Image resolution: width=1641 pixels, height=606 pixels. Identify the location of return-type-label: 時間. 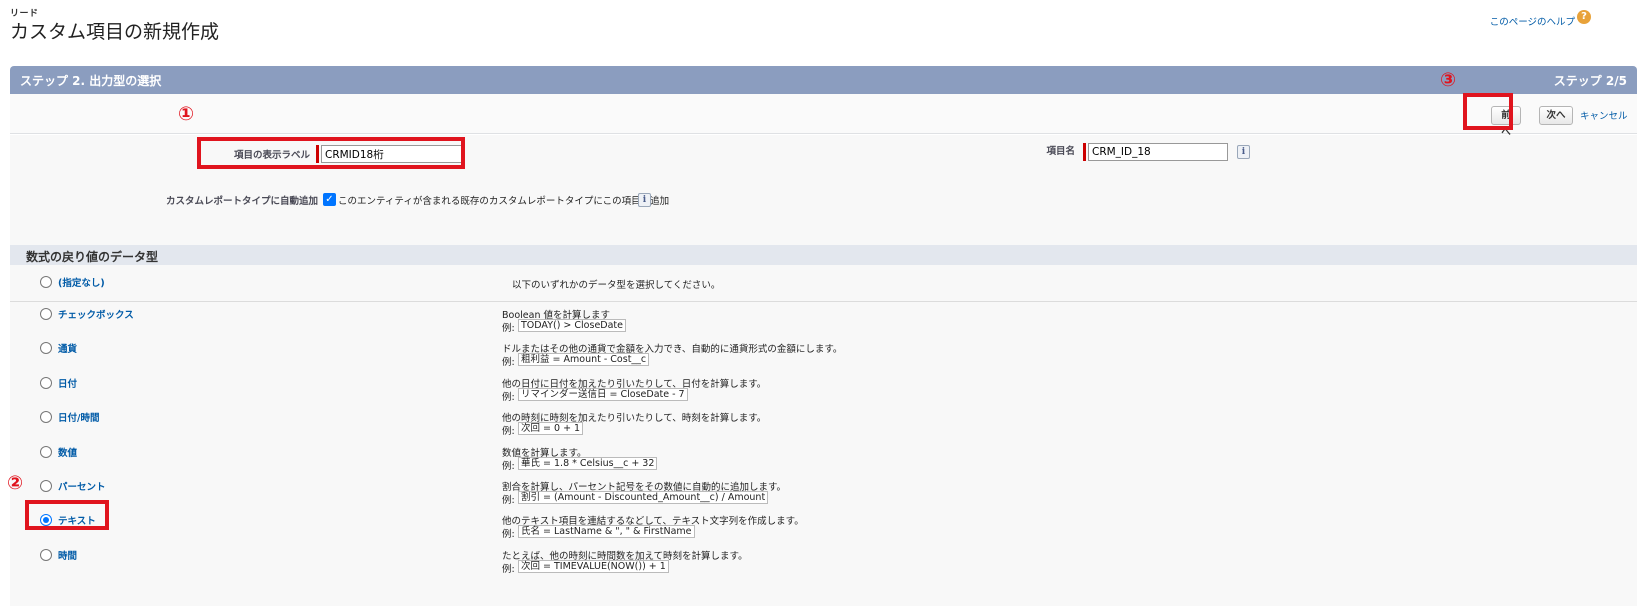
(67, 555).